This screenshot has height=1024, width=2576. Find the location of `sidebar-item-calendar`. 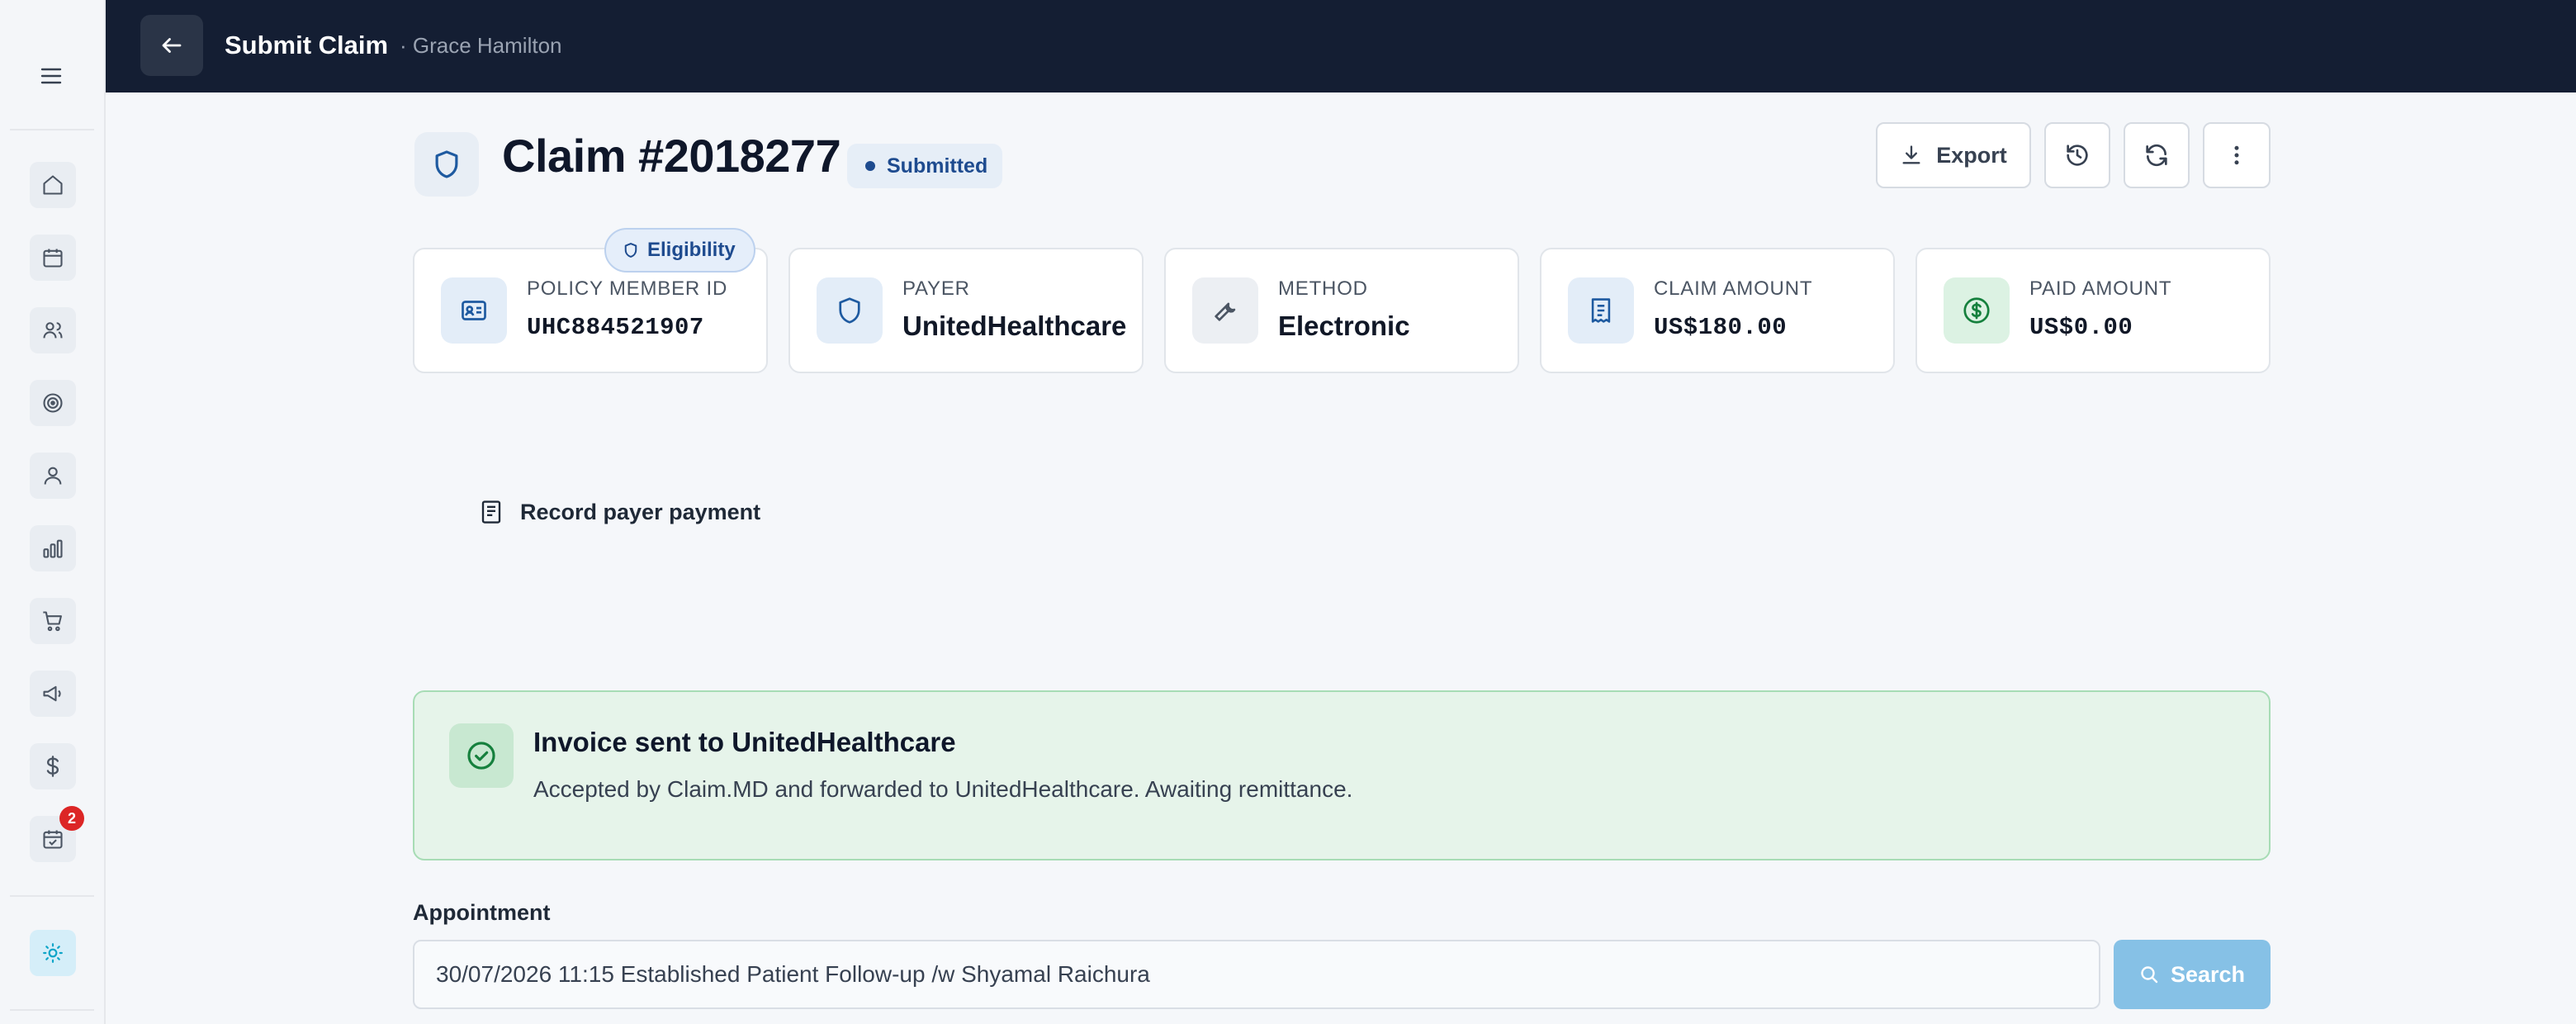

sidebar-item-calendar is located at coordinates (53, 258).